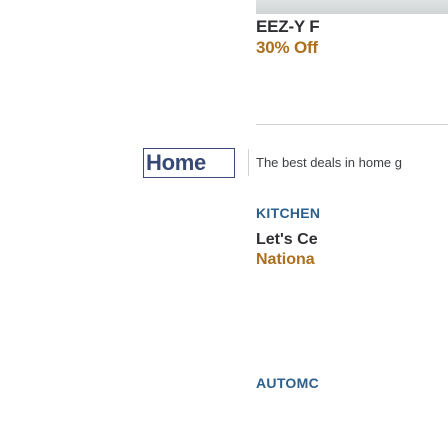  I want to click on site-tagline: The best deals in home g, so click(329, 162).